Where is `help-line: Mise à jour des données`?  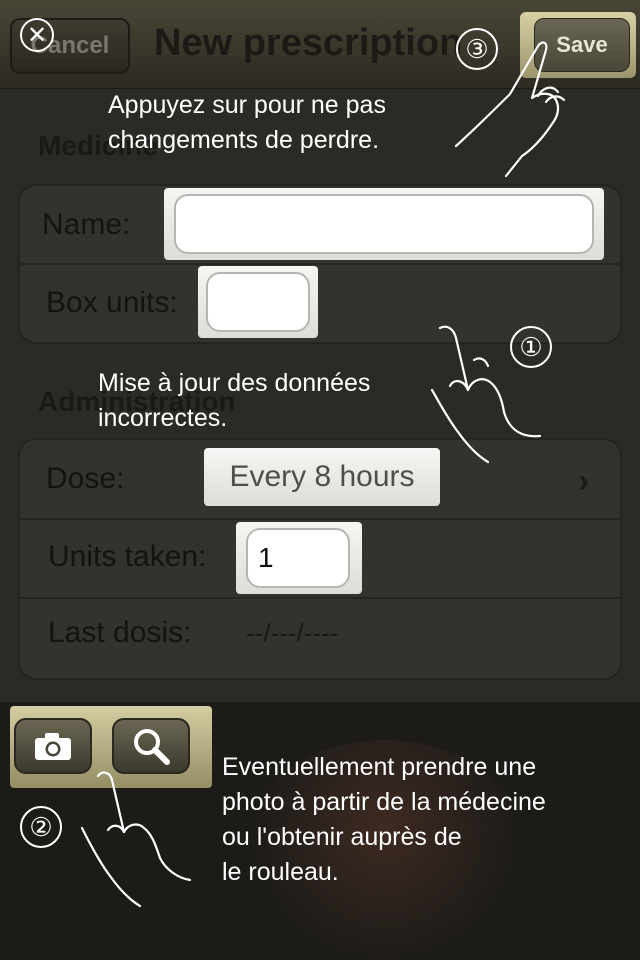 help-line: Mise à jour des données is located at coordinates (234, 383).